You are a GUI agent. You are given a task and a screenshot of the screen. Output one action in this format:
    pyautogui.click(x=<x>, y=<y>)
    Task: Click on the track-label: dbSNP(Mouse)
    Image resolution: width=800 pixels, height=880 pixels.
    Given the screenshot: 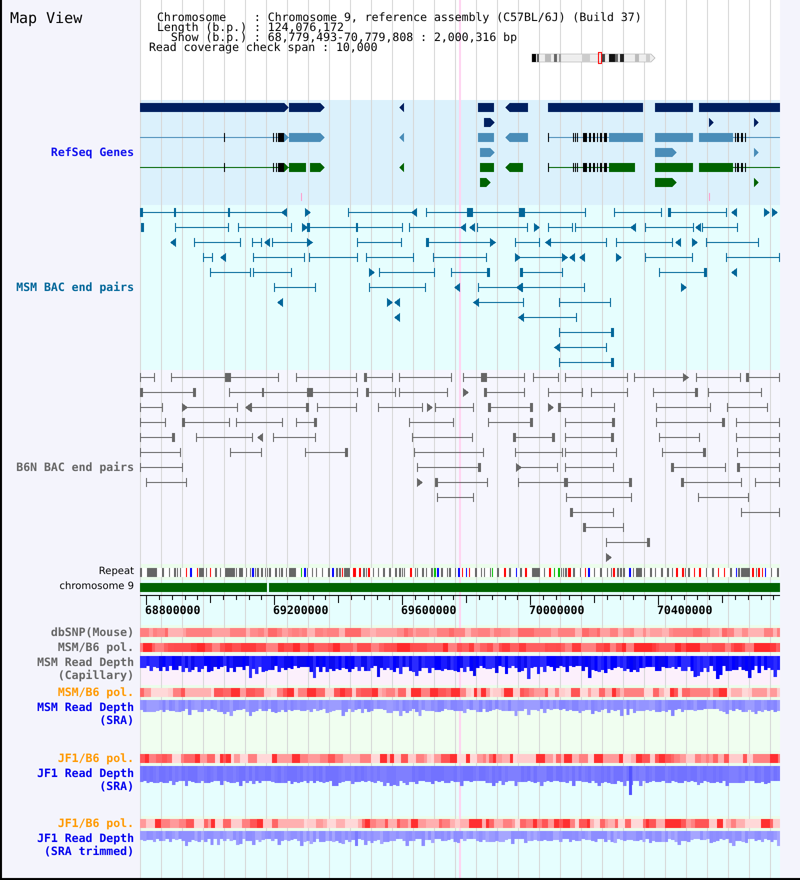 What is the action you would take?
    pyautogui.click(x=92, y=632)
    